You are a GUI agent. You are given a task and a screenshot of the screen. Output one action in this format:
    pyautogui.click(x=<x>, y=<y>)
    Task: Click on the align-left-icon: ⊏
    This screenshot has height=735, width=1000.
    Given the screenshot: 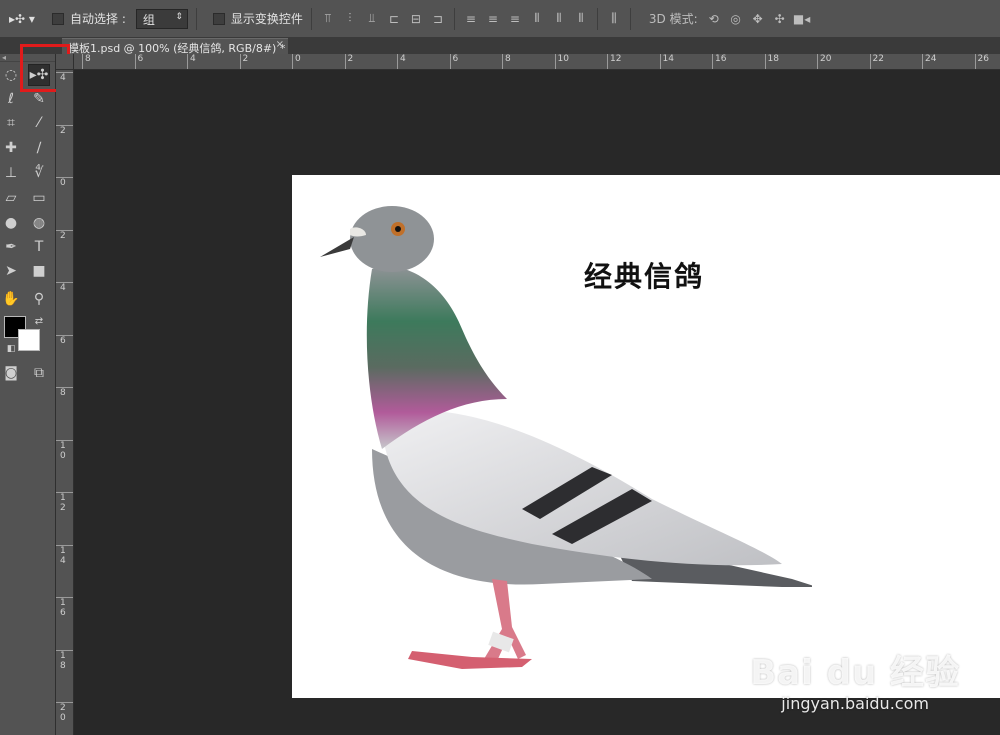 What is the action you would take?
    pyautogui.click(x=394, y=19)
    